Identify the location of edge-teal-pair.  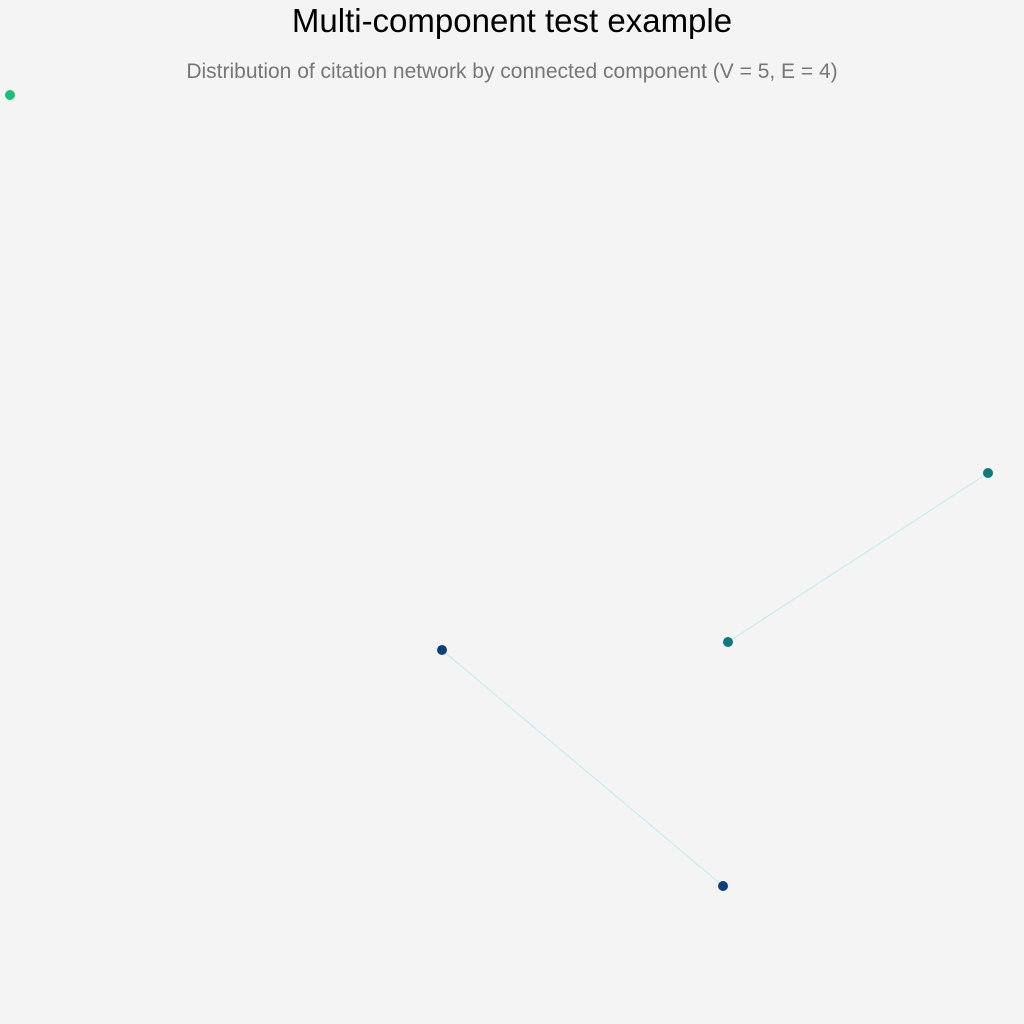
(858, 557).